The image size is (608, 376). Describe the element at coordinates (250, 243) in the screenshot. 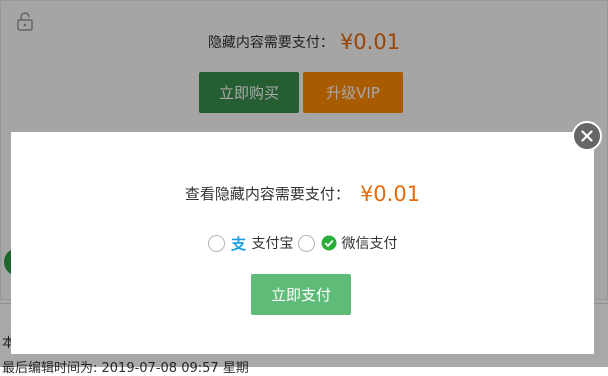

I see `payment-option-alipay: 支 支付宝` at that location.